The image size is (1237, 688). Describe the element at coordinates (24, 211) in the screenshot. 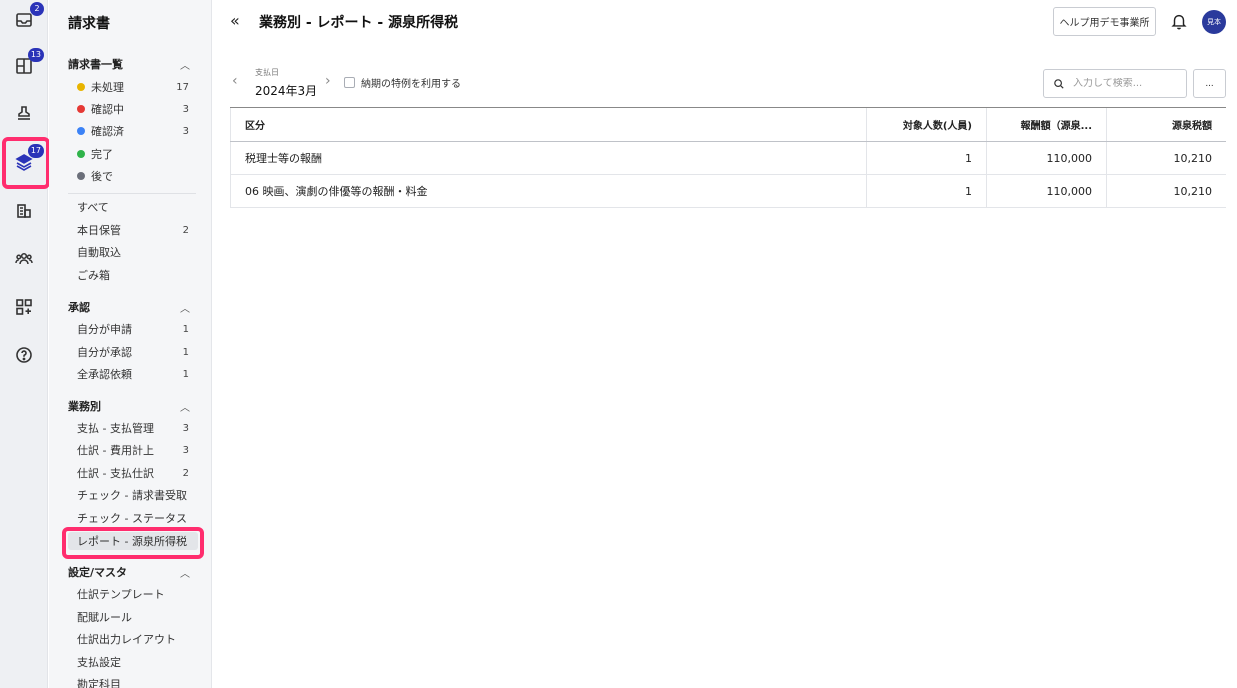

I see `building-icon` at that location.